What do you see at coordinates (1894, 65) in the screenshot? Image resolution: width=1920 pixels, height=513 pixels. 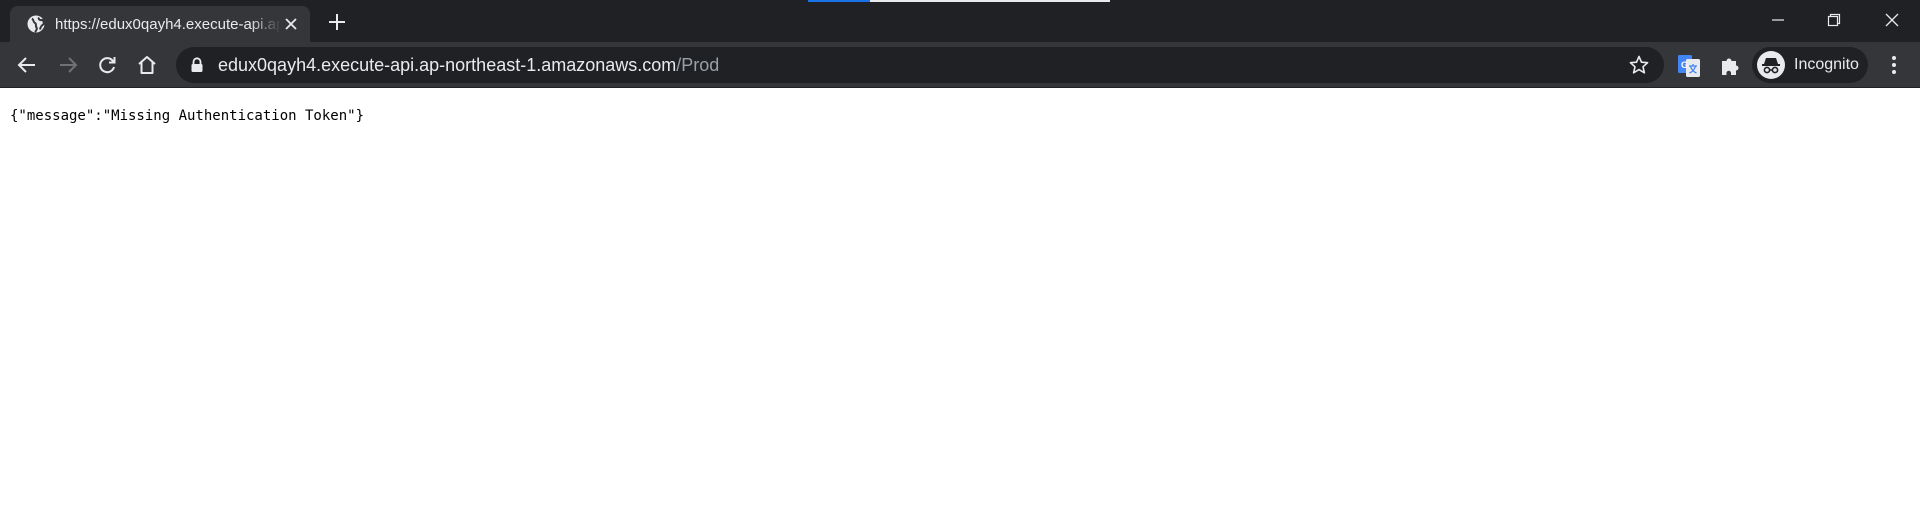 I see `kebab-menu-icon` at bounding box center [1894, 65].